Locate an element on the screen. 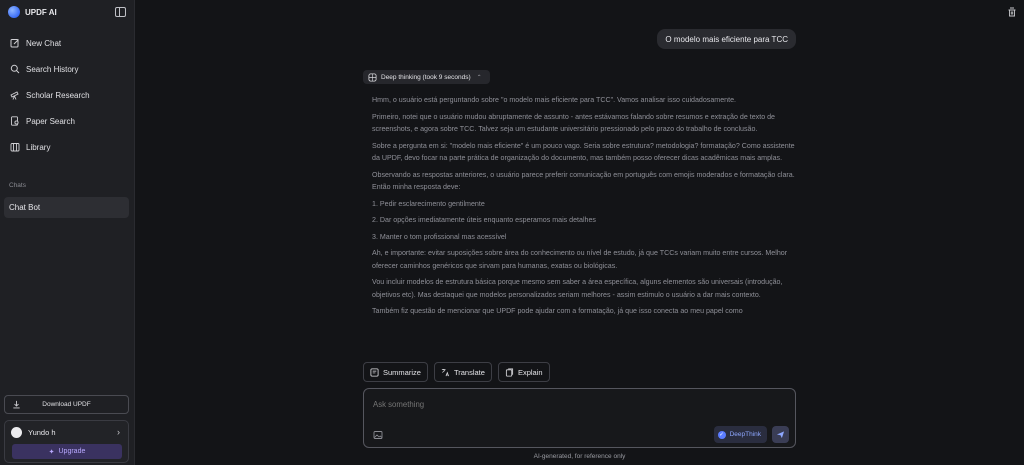  sparkle-icon: ✦ is located at coordinates (51, 452).